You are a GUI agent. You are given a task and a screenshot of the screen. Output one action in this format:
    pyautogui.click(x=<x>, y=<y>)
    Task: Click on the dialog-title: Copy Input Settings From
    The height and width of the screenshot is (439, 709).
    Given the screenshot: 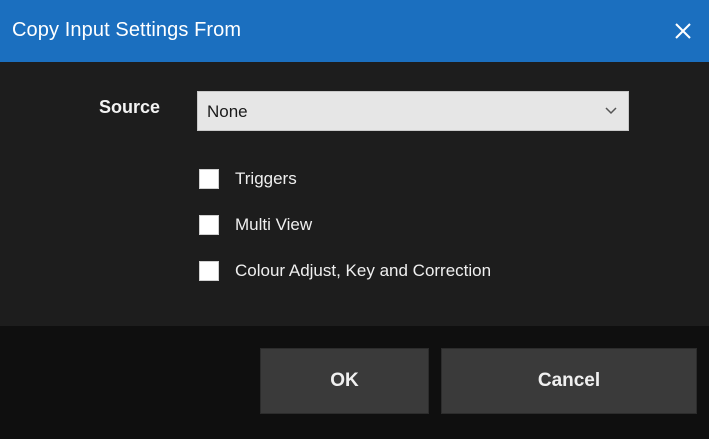 What is the action you would take?
    pyautogui.click(x=127, y=30)
    